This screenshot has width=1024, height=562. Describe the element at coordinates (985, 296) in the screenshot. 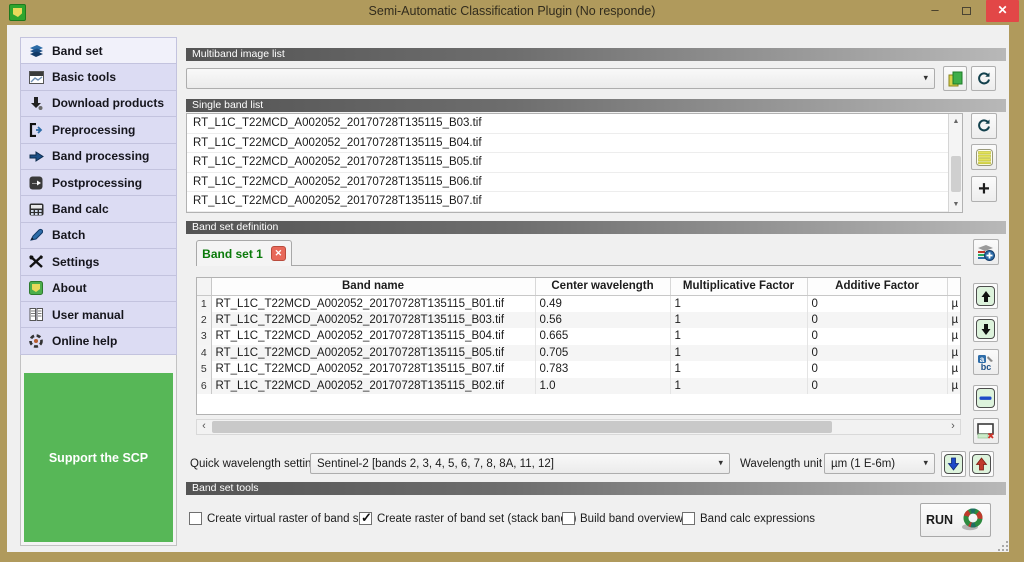

I see `move-band-up-button` at that location.